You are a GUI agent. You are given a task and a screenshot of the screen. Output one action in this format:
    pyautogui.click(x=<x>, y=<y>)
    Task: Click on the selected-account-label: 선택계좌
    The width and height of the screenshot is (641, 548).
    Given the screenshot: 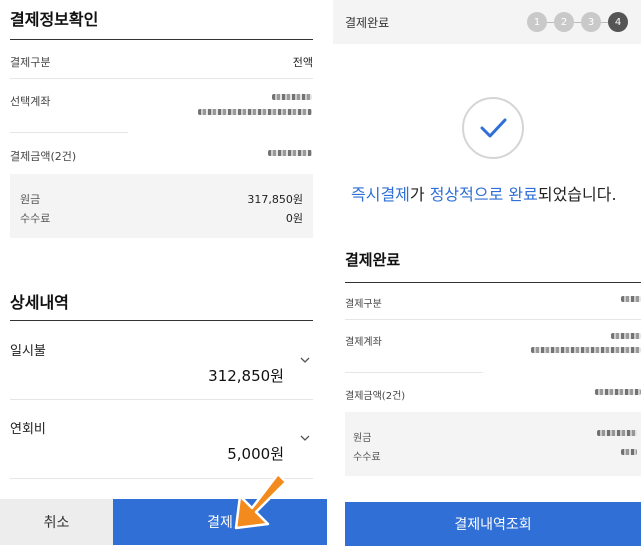 What is the action you would take?
    pyautogui.click(x=30, y=101)
    